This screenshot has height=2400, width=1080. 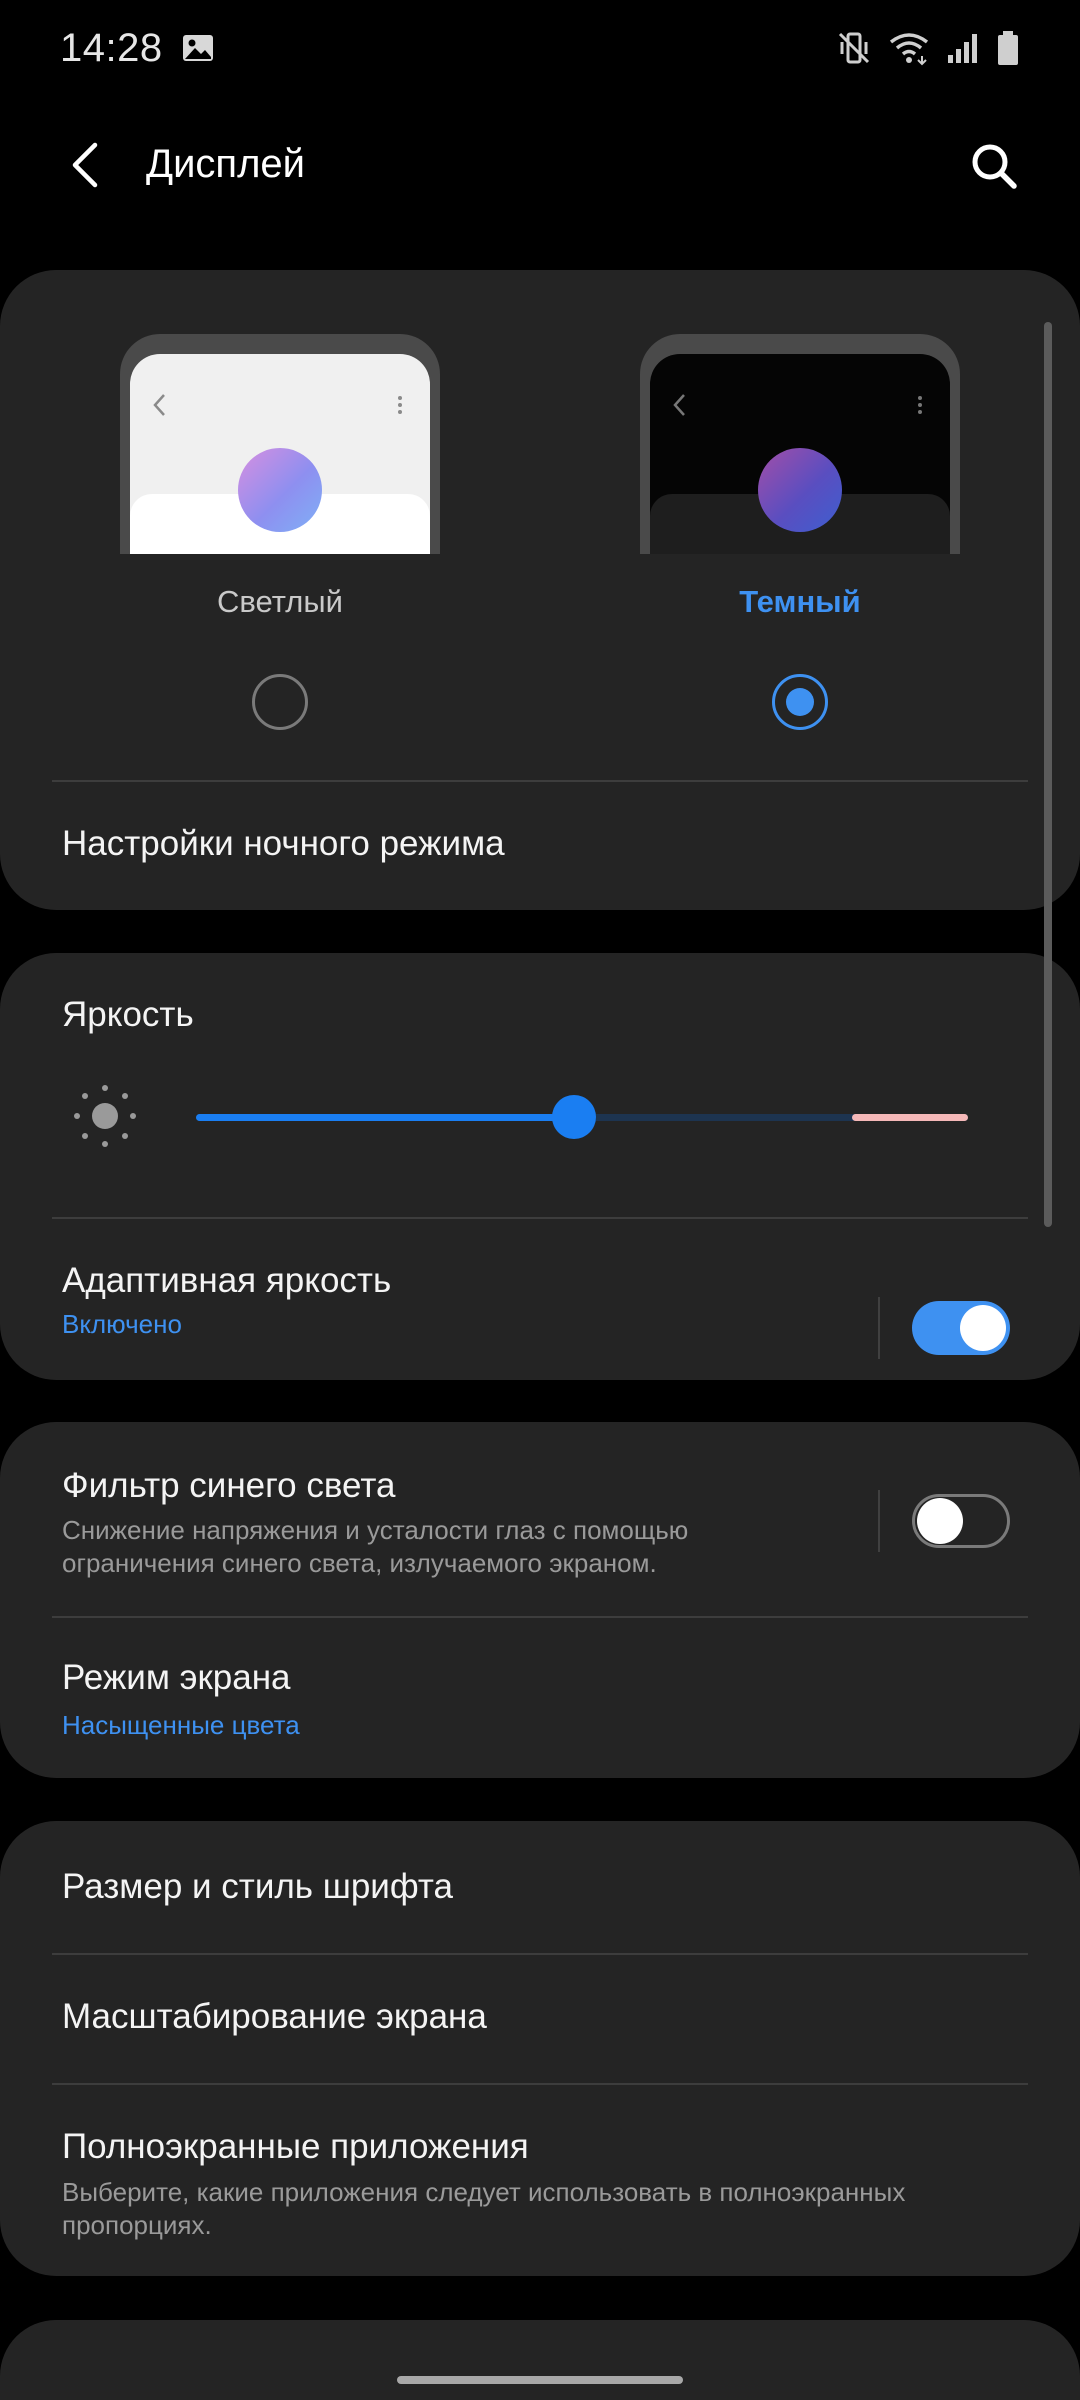 What do you see at coordinates (540, 2380) in the screenshot?
I see `navigation-handle` at bounding box center [540, 2380].